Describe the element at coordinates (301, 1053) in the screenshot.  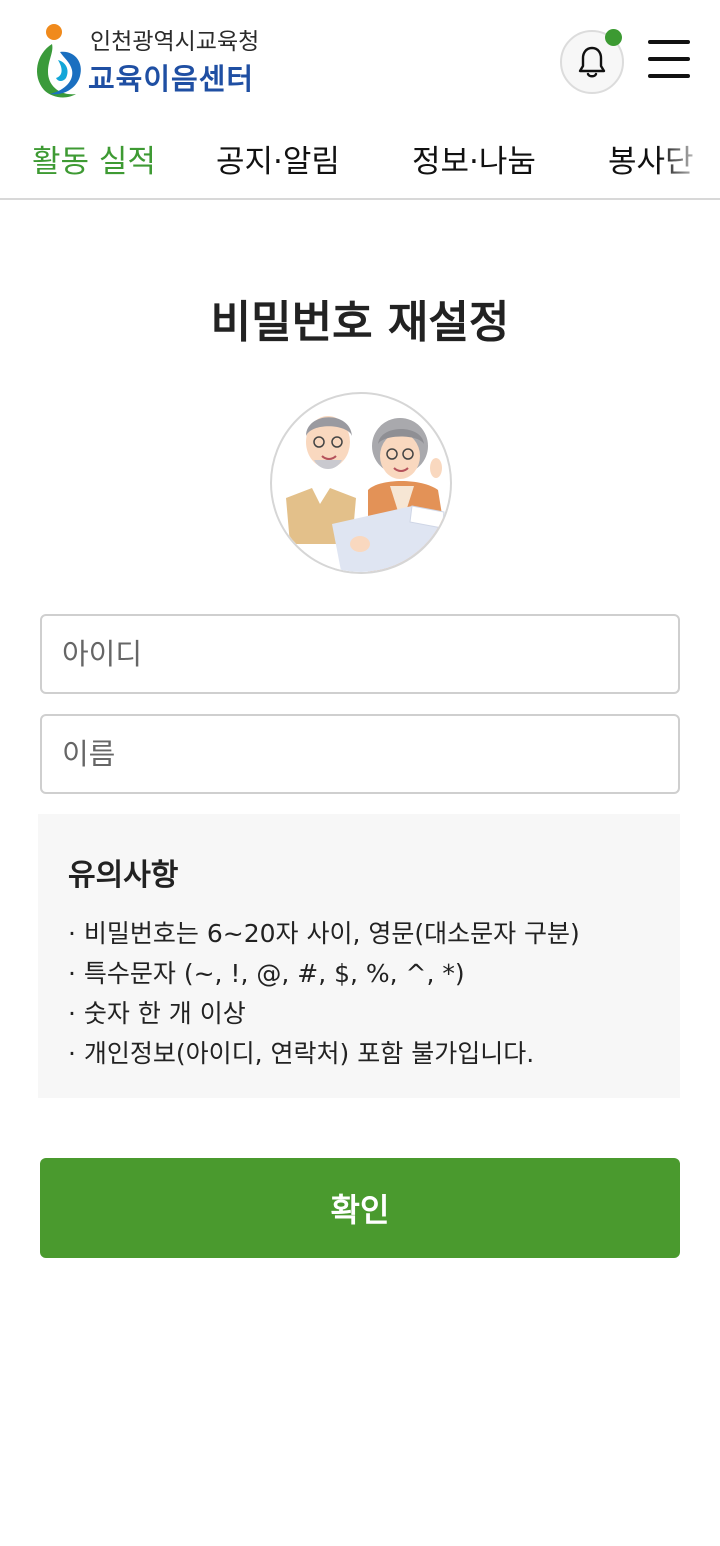
I see `notice-item: · 개인정보(아이디, 연락처) 포함 불가입니다.` at that location.